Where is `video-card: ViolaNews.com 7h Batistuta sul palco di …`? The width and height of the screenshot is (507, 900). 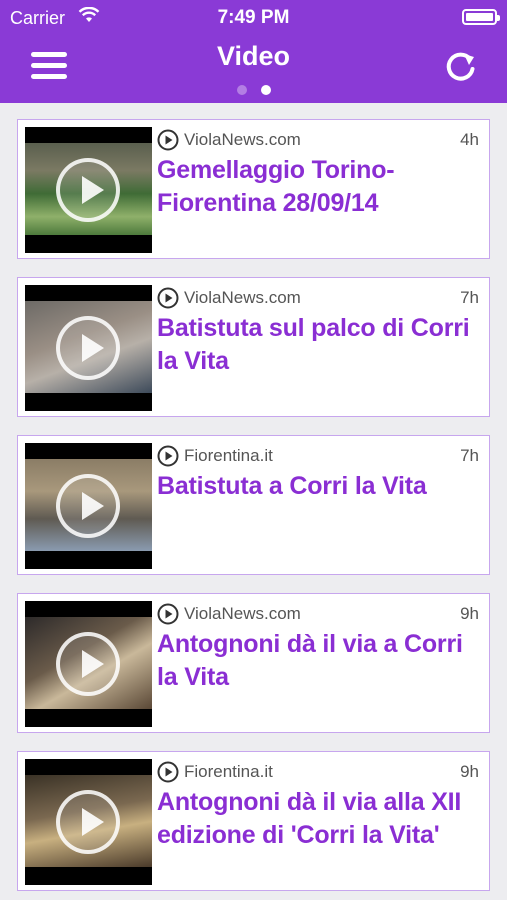 video-card: ViolaNews.com 7h Batistuta sul palco di … is located at coordinates (253, 347).